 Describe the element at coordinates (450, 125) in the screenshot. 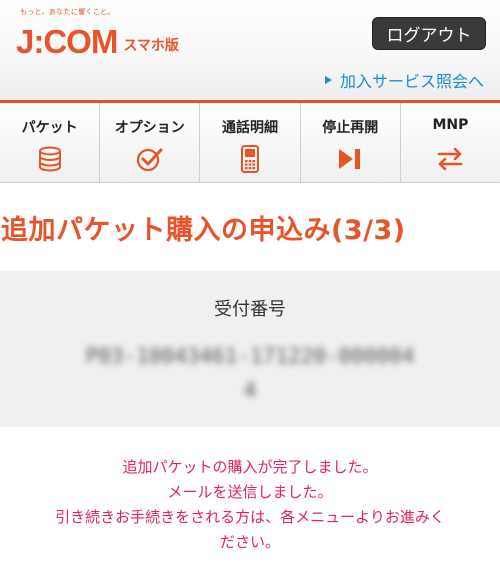

I see `nav-label-mnp: MNP` at that location.